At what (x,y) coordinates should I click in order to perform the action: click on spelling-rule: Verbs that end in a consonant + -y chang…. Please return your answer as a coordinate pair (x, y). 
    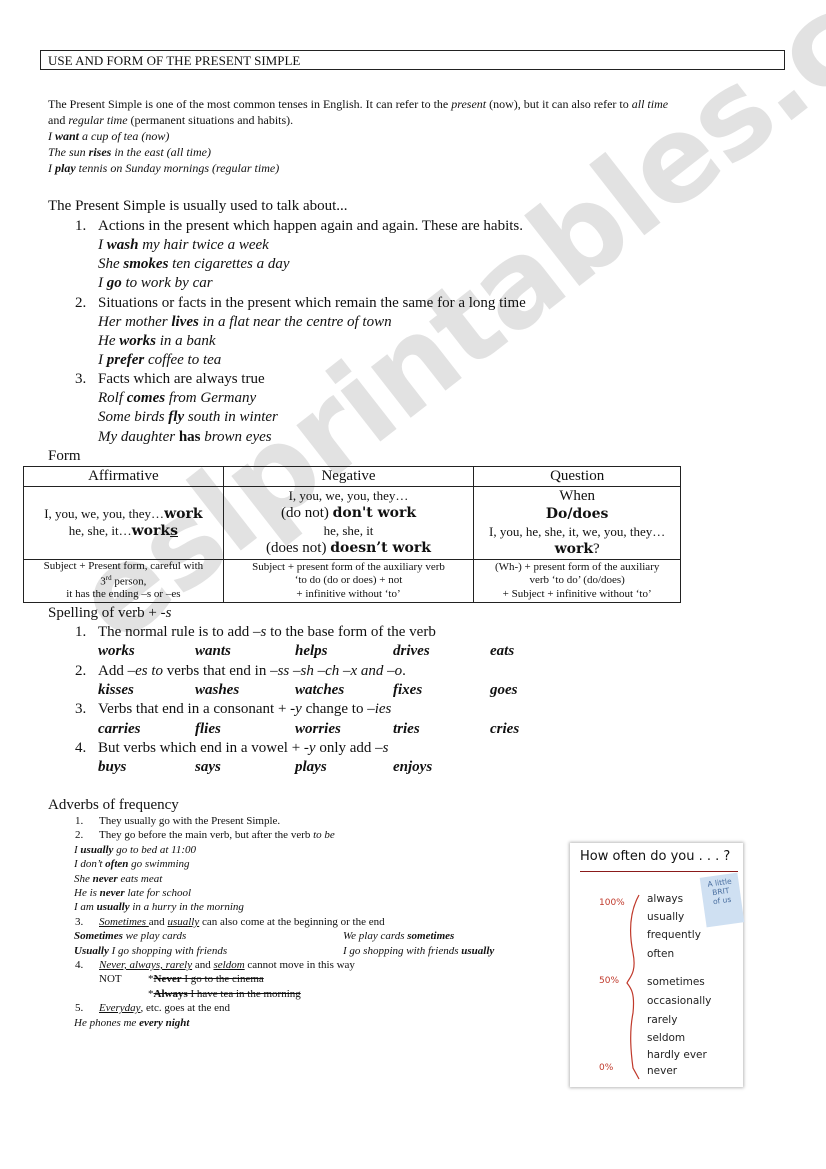
    Looking at the image, I should click on (244, 709).